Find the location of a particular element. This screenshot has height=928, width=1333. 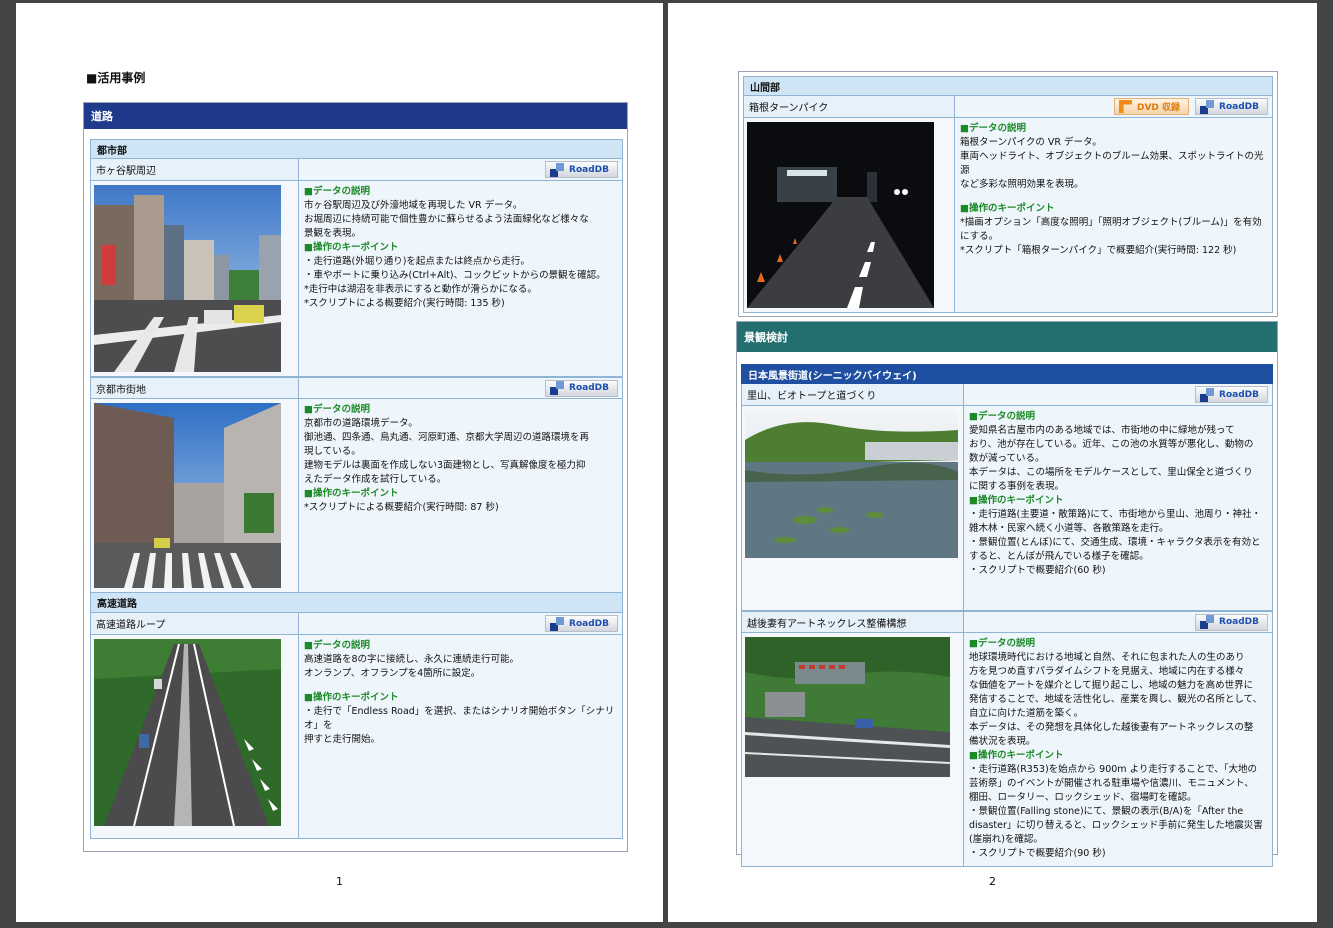

section-title: 景観検討 is located at coordinates (1007, 337).